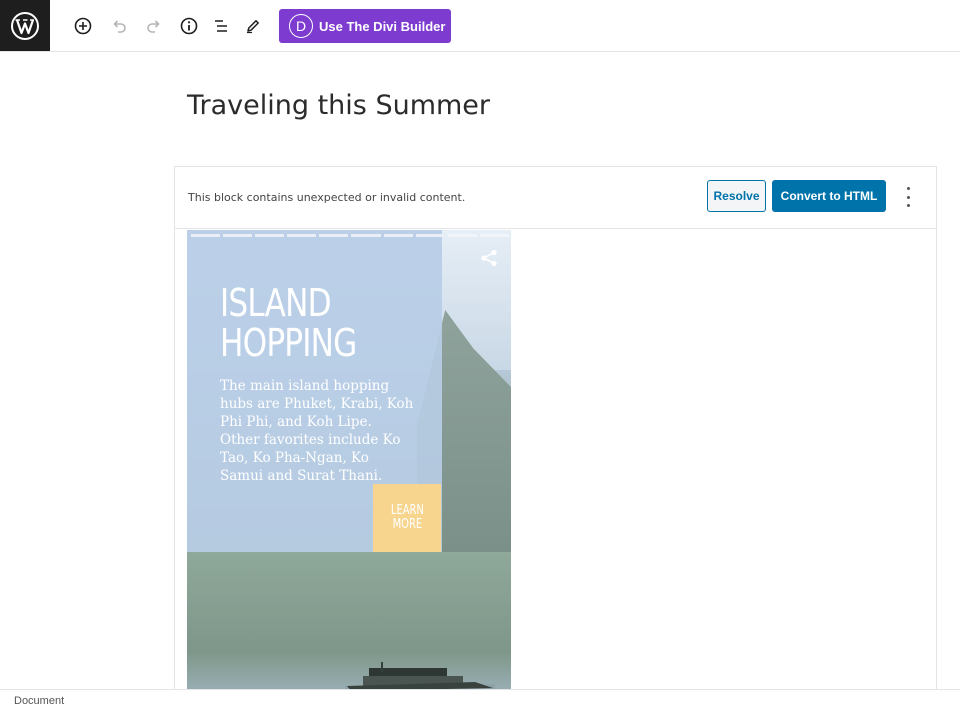 The height and width of the screenshot is (707, 960). I want to click on story-heading-line2: HOPPING, so click(288, 343).